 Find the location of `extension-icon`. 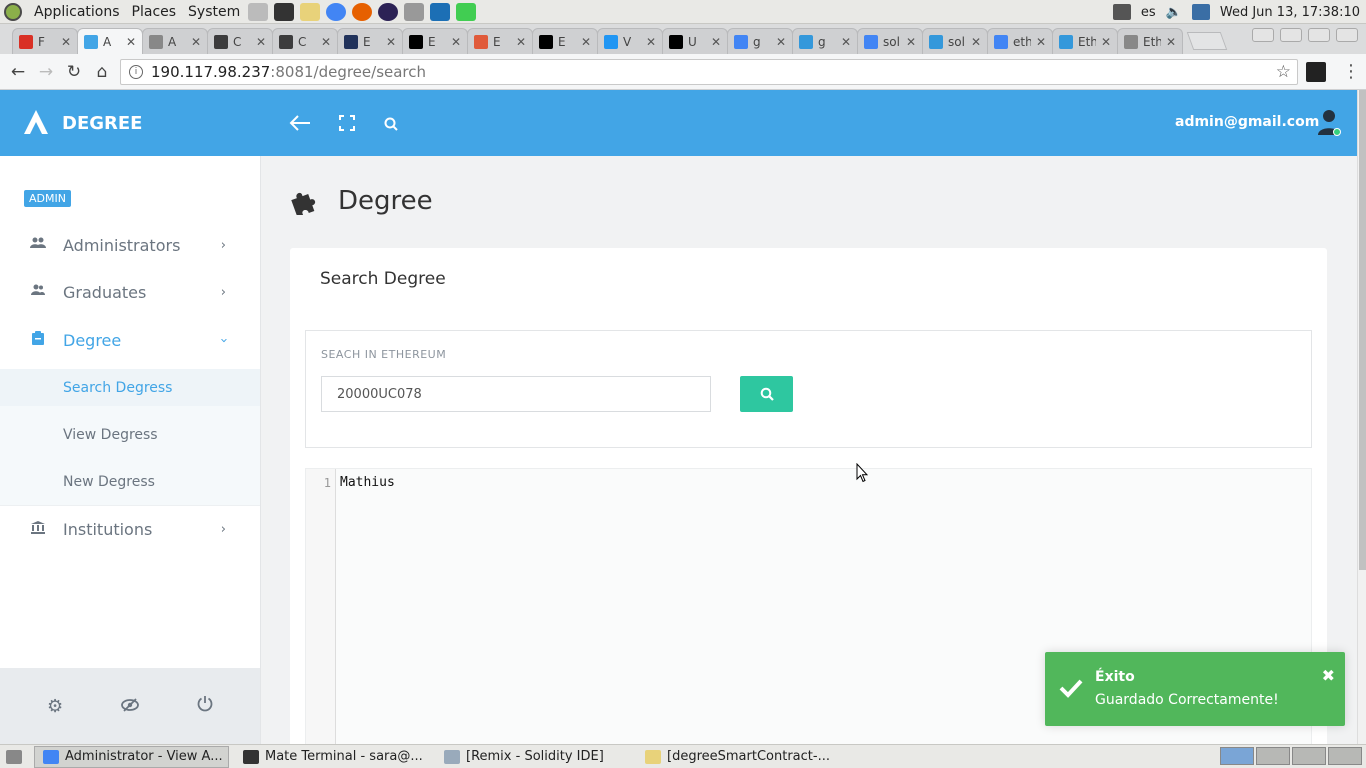

extension-icon is located at coordinates (1316, 72).